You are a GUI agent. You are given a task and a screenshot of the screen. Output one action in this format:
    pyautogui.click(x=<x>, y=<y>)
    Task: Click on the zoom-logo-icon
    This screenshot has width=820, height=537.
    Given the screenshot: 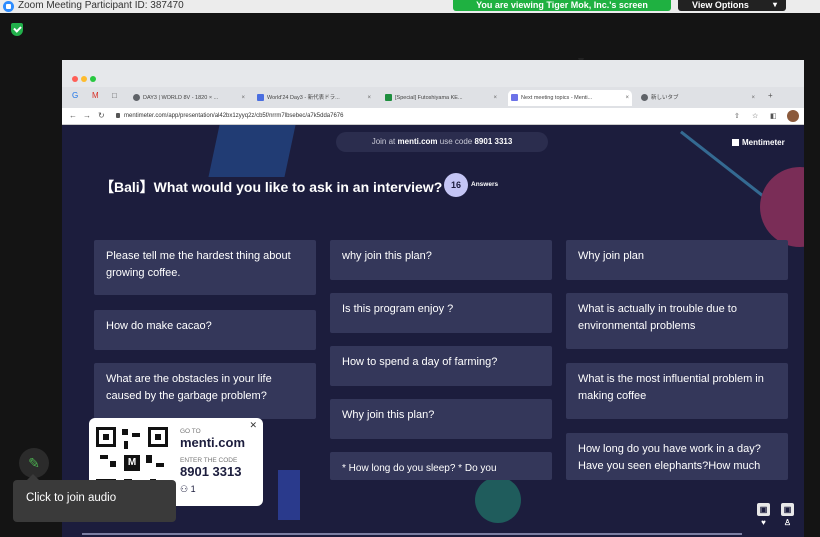 What is the action you would take?
    pyautogui.click(x=8, y=6)
    